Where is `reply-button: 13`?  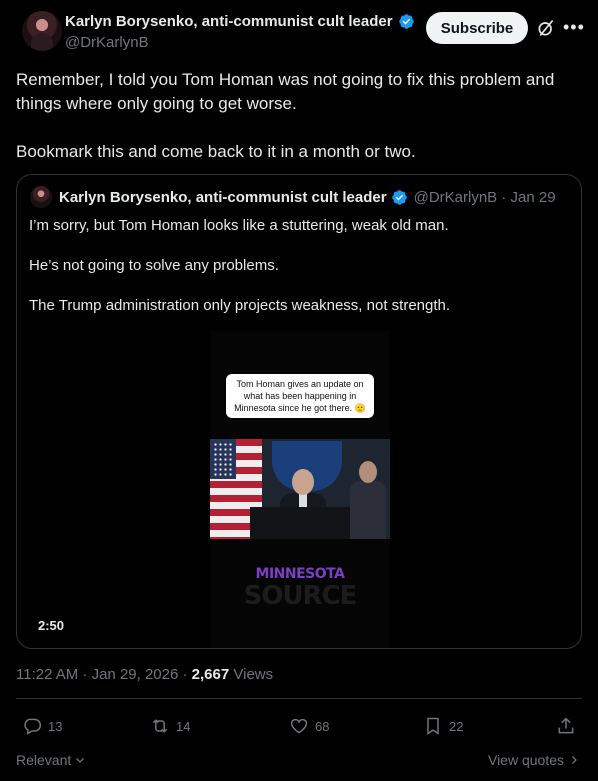 reply-button: 13 is located at coordinates (42, 726).